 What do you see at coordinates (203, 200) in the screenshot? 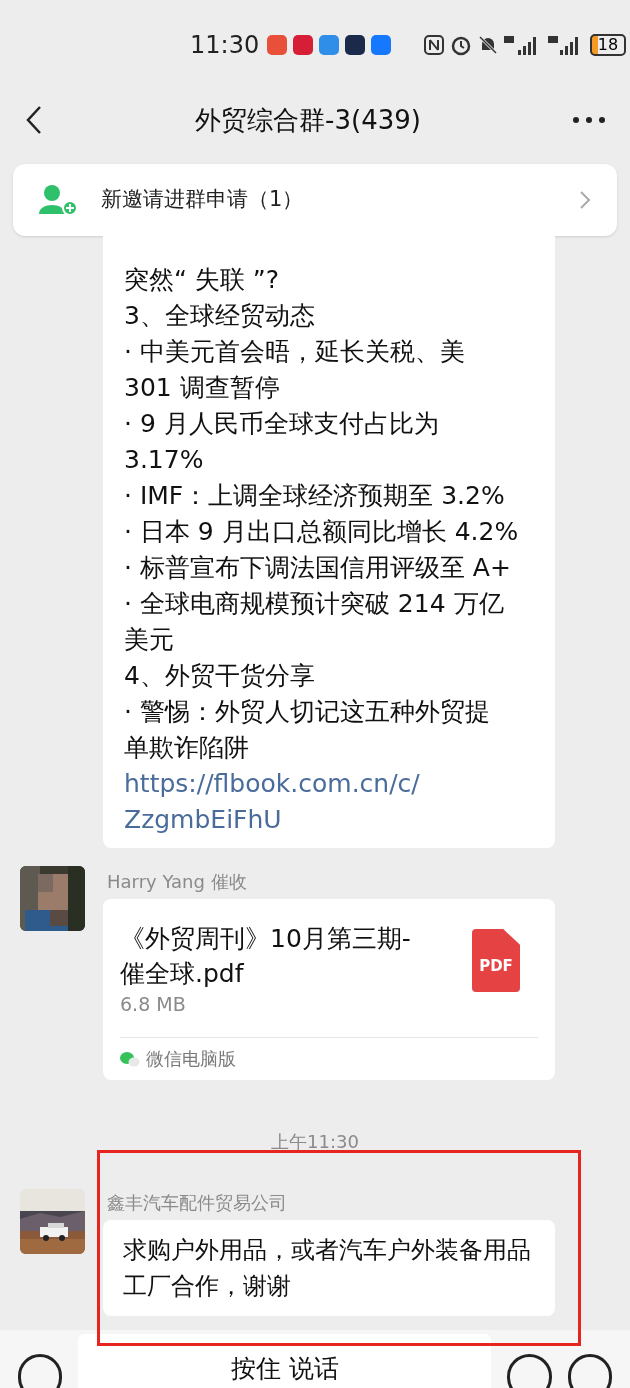
I see `banner-text: 新邀请进群申请（1）` at bounding box center [203, 200].